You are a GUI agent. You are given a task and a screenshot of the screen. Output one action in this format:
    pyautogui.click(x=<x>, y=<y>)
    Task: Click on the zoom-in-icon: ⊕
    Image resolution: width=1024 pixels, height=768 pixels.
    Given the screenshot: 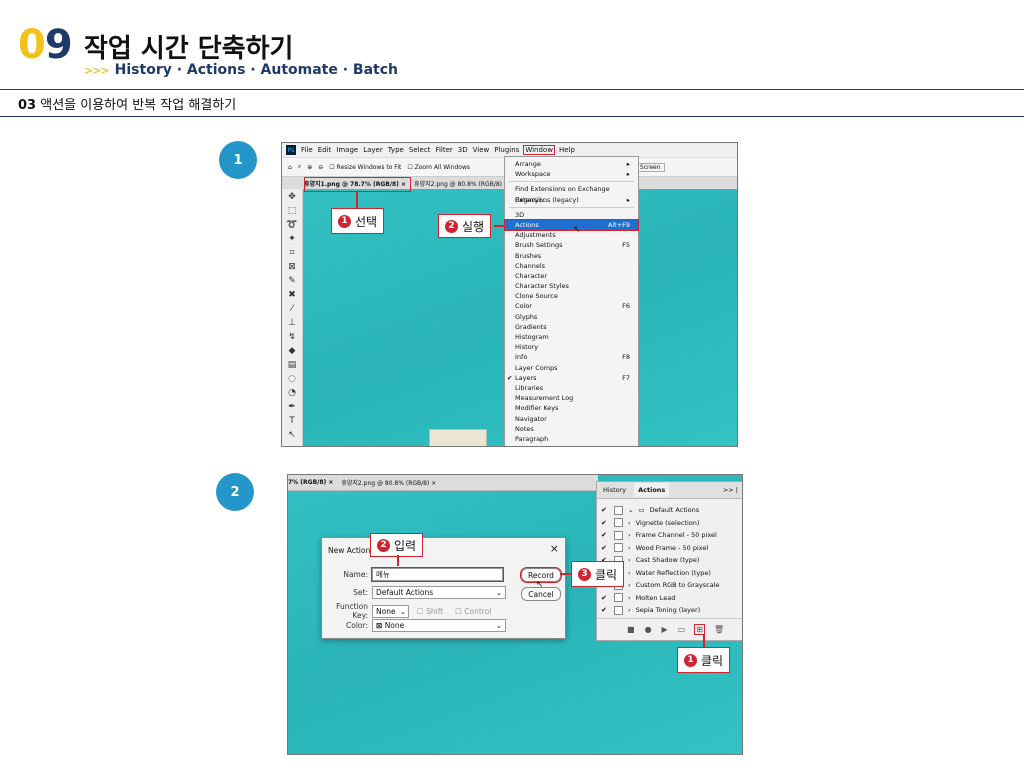 What is the action you would take?
    pyautogui.click(x=309, y=167)
    